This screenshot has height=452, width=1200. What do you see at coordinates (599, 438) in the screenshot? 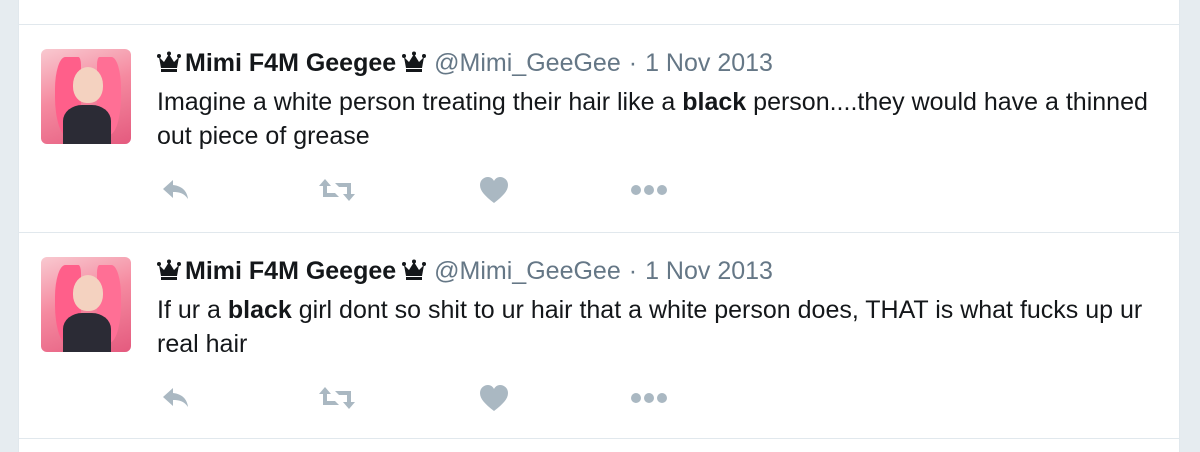
I see `divider` at bounding box center [599, 438].